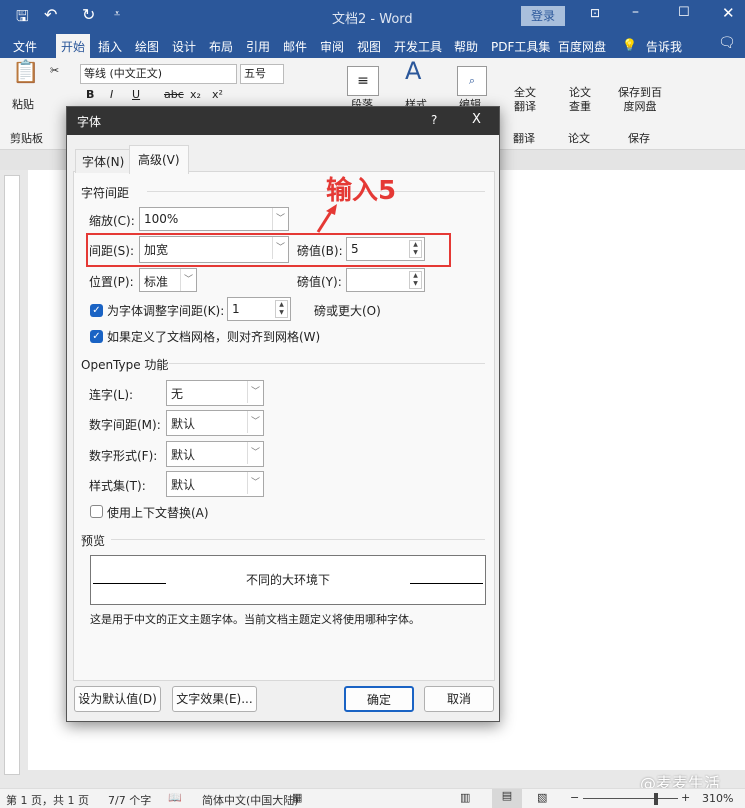  What do you see at coordinates (476, 119) in the screenshot?
I see `close-dialog-button: X` at bounding box center [476, 119].